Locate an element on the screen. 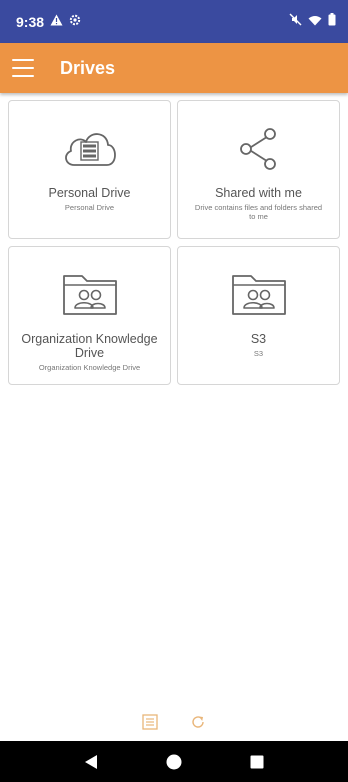 Image resolution: width=348 pixels, height=782 pixels. recents-icon is located at coordinates (257, 762).